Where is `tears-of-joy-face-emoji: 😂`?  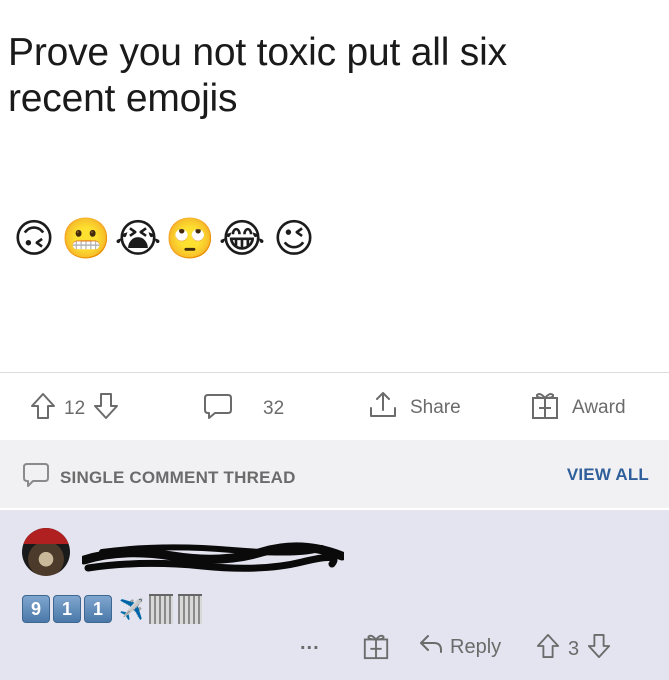 tears-of-joy-face-emoji: 😂 is located at coordinates (242, 239).